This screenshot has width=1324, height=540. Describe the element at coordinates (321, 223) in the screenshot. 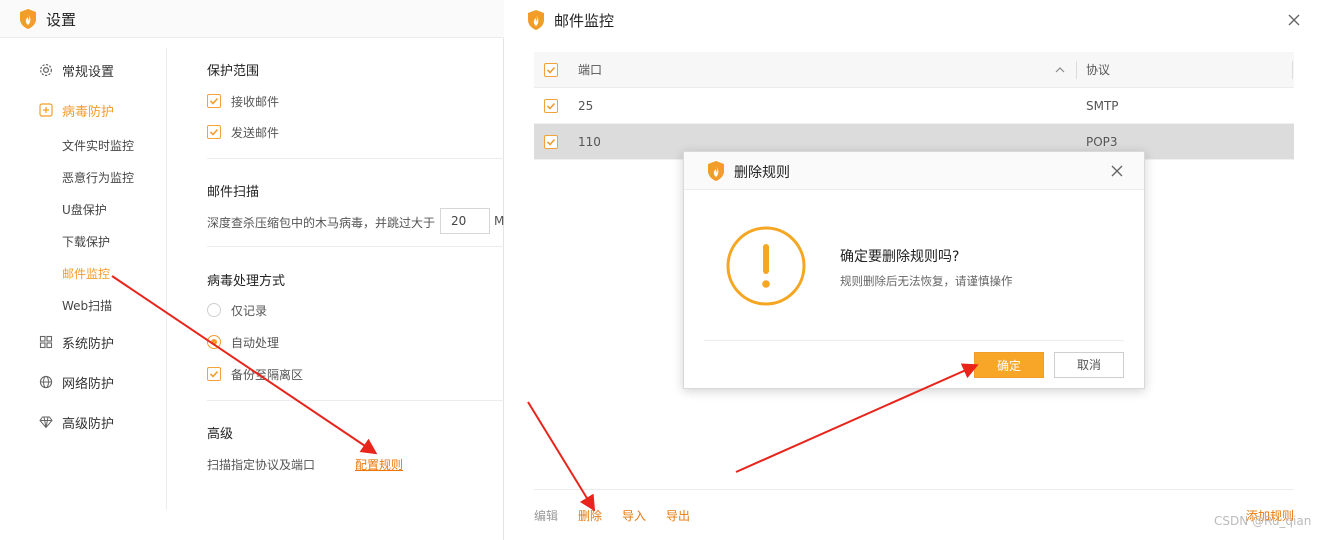

I see `mail-scan-desc: 深度查杀压缩包中的木马病毒，并跳过大于` at that location.